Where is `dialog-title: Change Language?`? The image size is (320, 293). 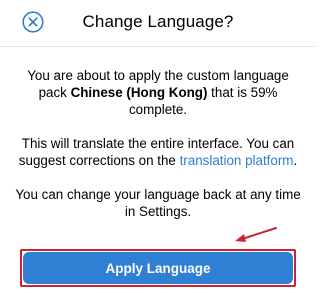 dialog-title: Change Language? is located at coordinates (158, 21).